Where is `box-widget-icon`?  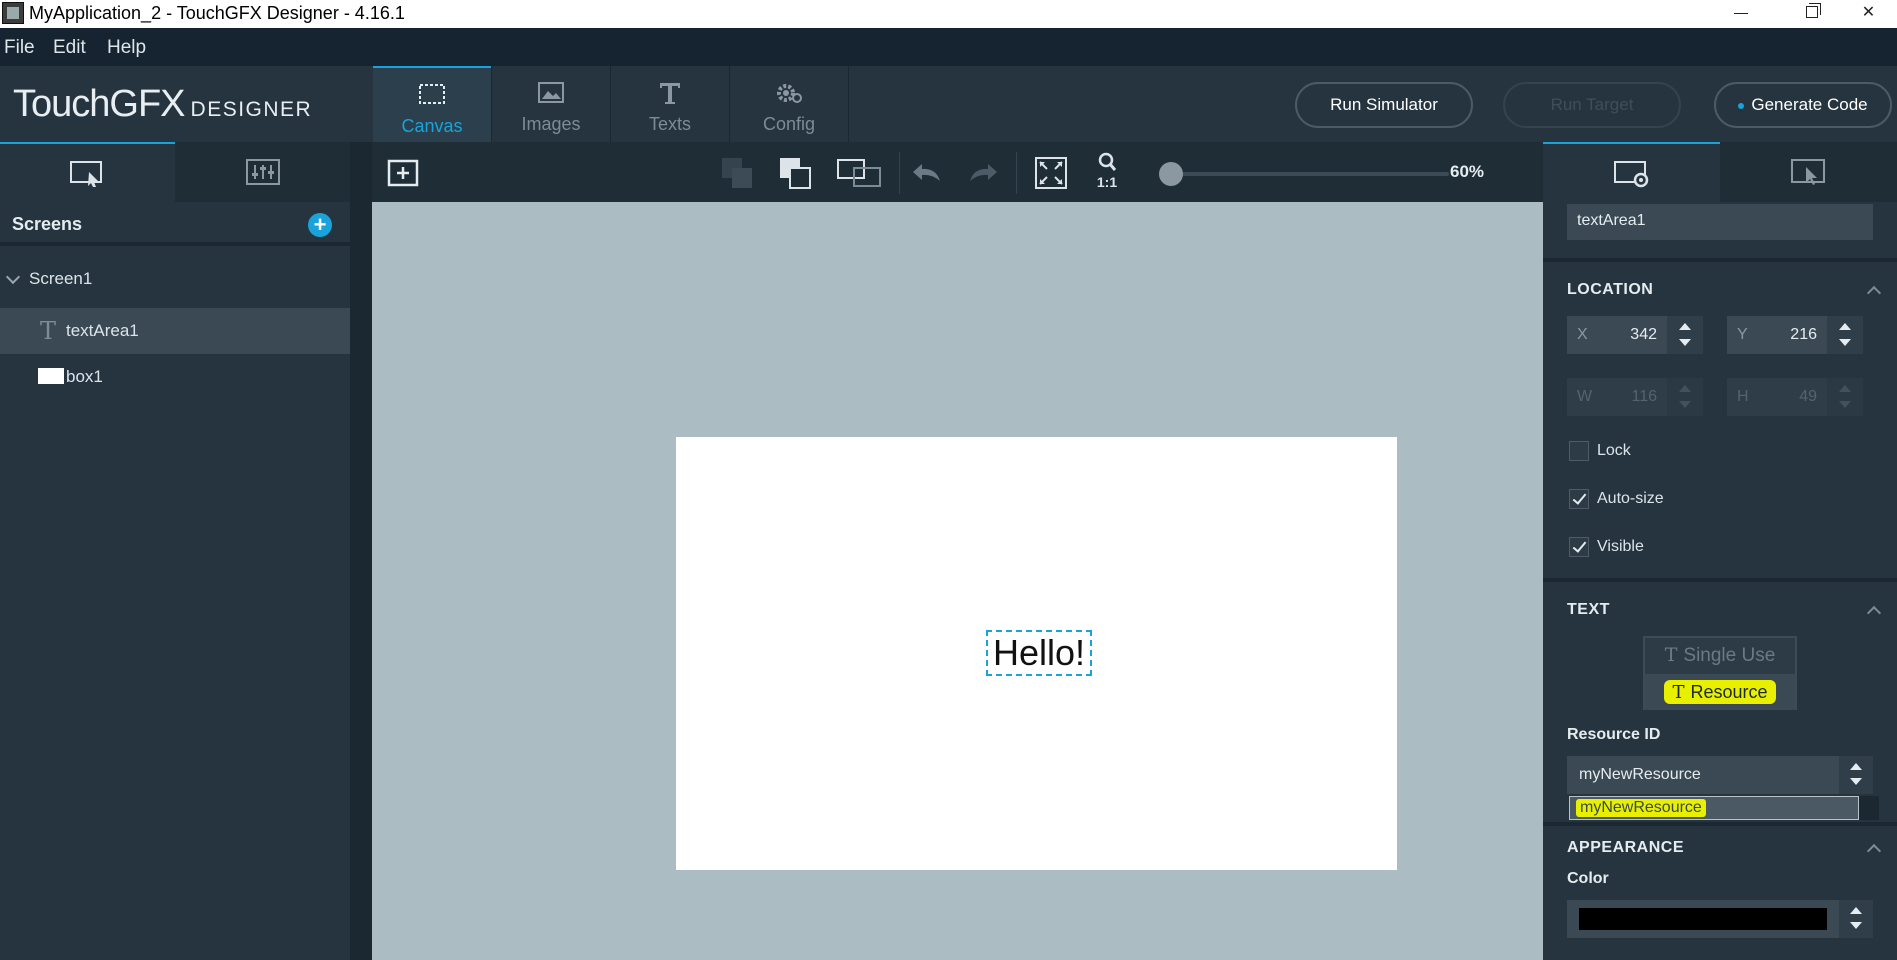 box-widget-icon is located at coordinates (51, 376).